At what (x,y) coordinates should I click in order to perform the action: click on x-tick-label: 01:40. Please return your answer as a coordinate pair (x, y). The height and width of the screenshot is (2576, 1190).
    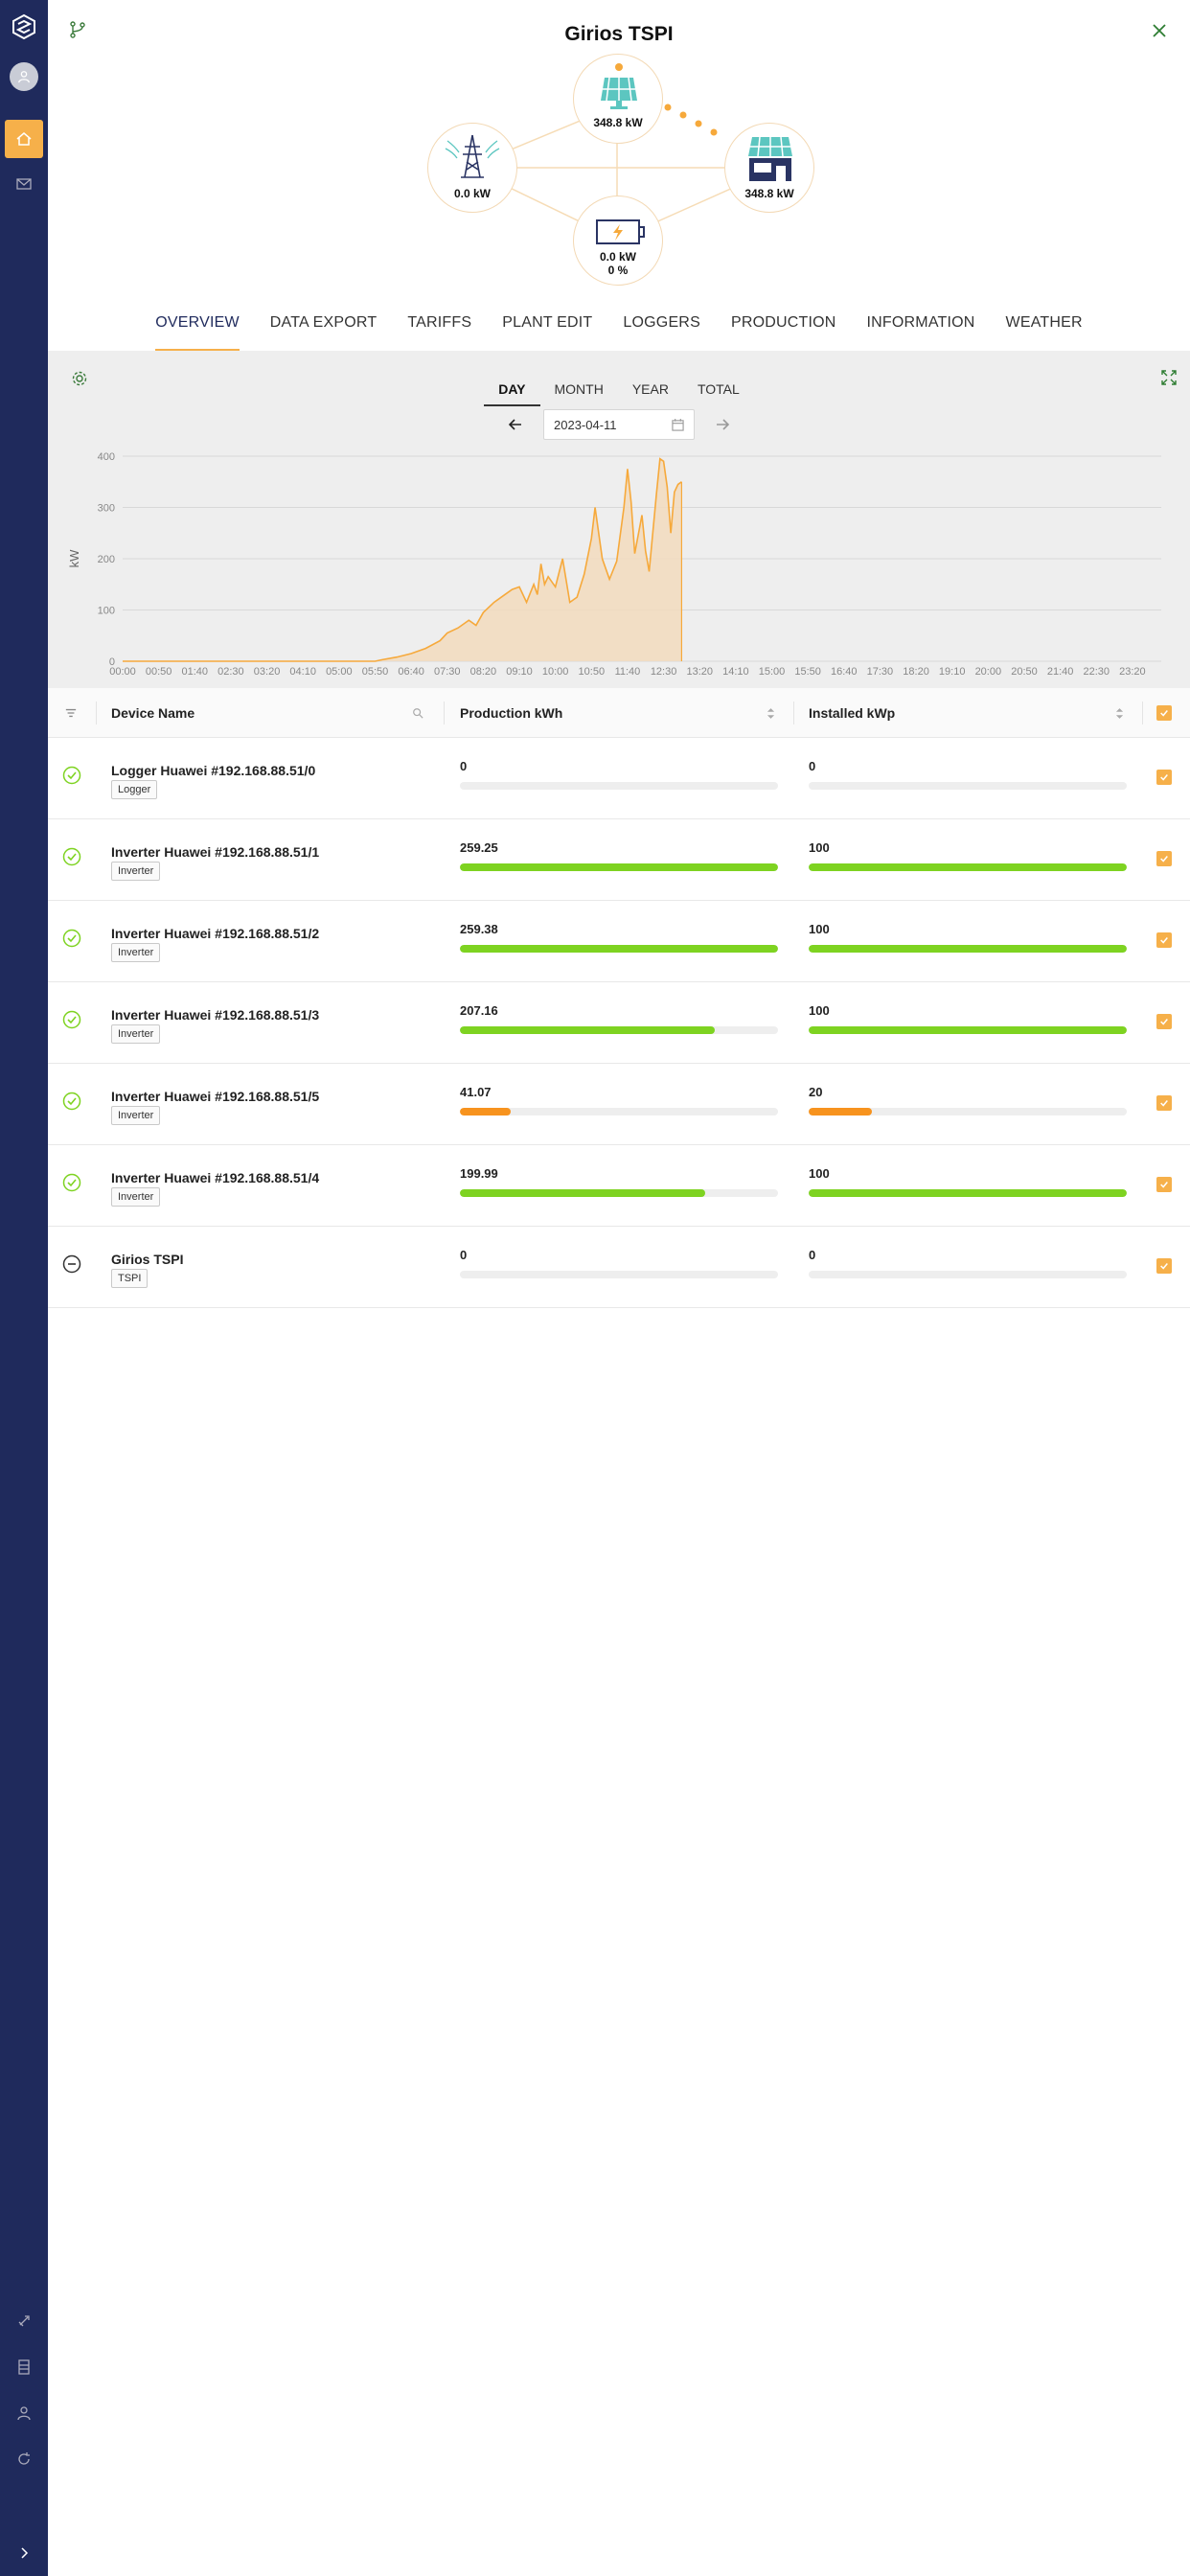
    Looking at the image, I should click on (195, 672).